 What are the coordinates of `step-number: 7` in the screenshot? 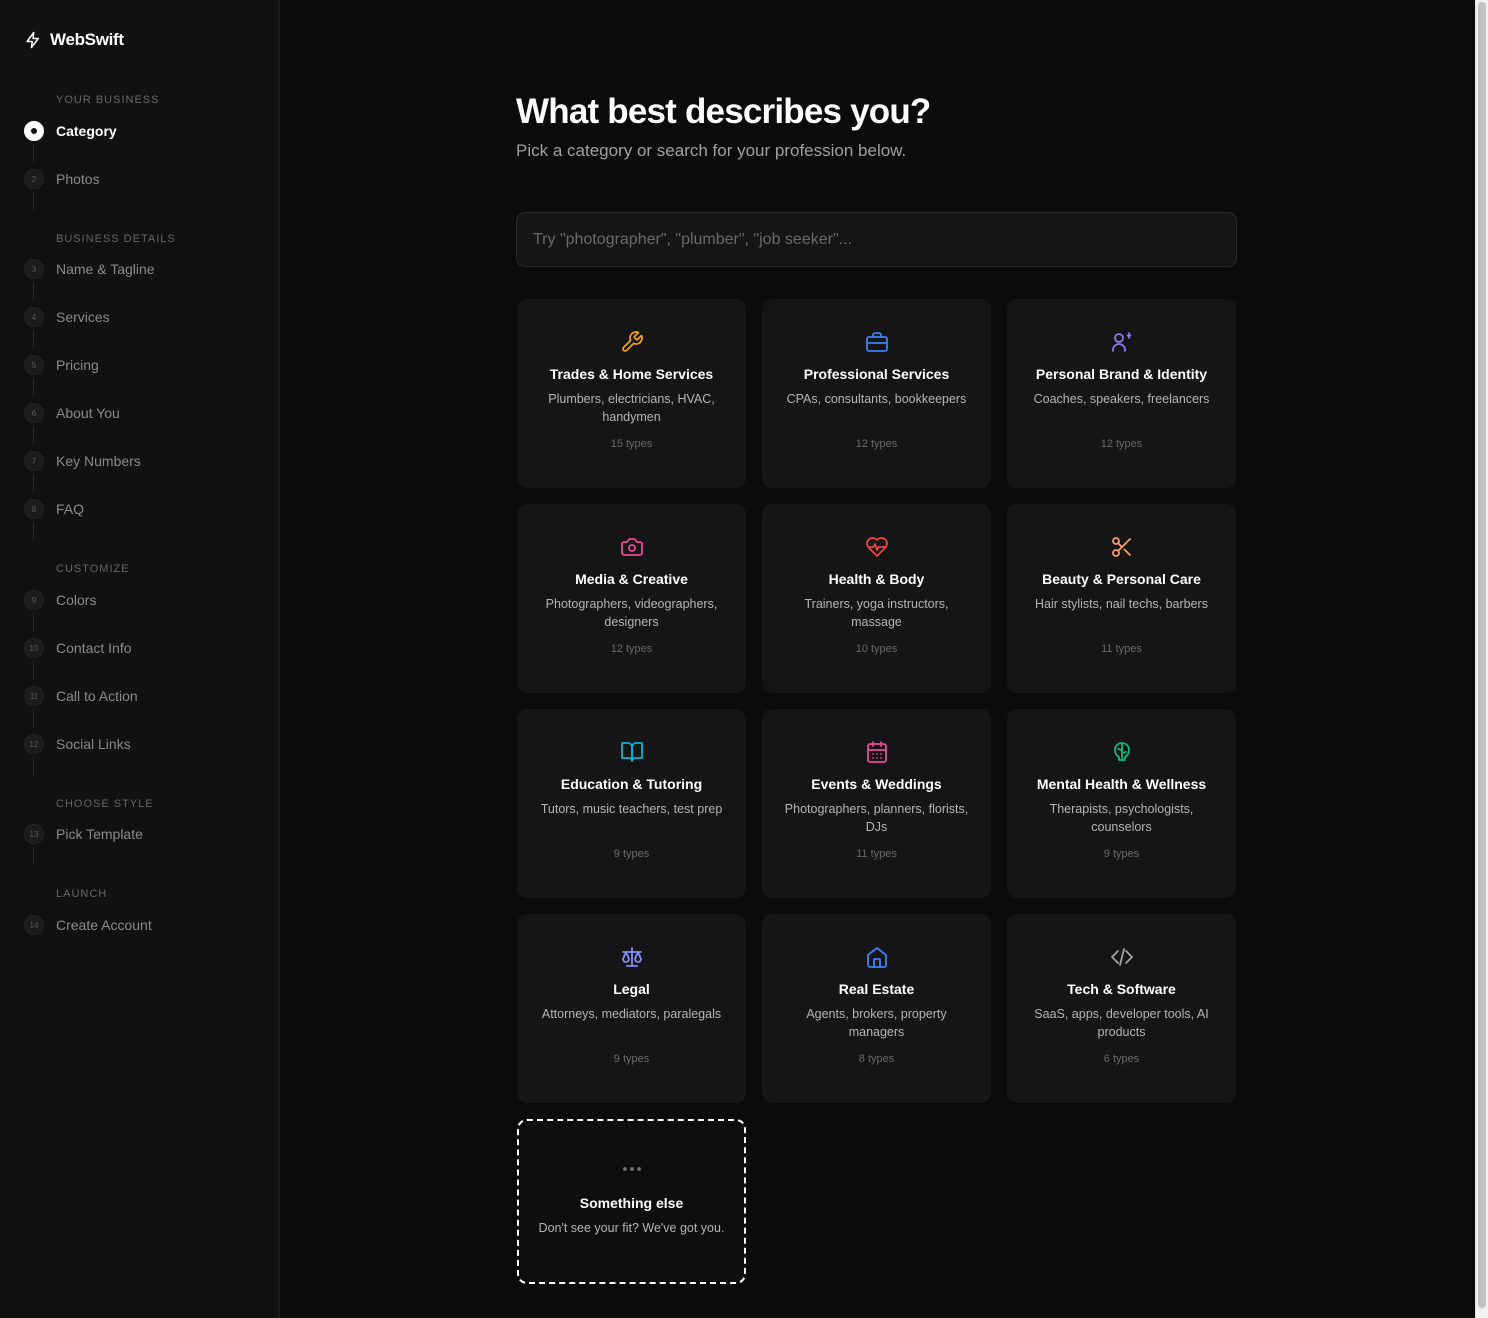 It's located at (34, 461).